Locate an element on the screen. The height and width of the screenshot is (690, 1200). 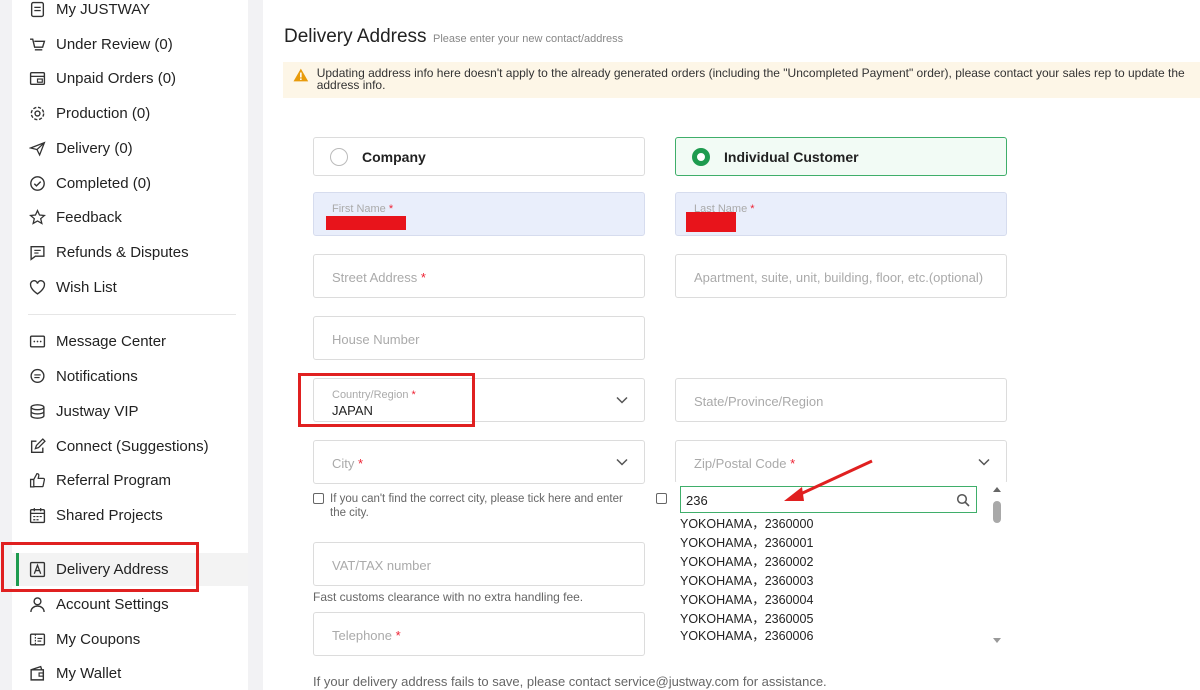
sidebar-item-shared-projects: Shared Projects is located at coordinates (95, 515).